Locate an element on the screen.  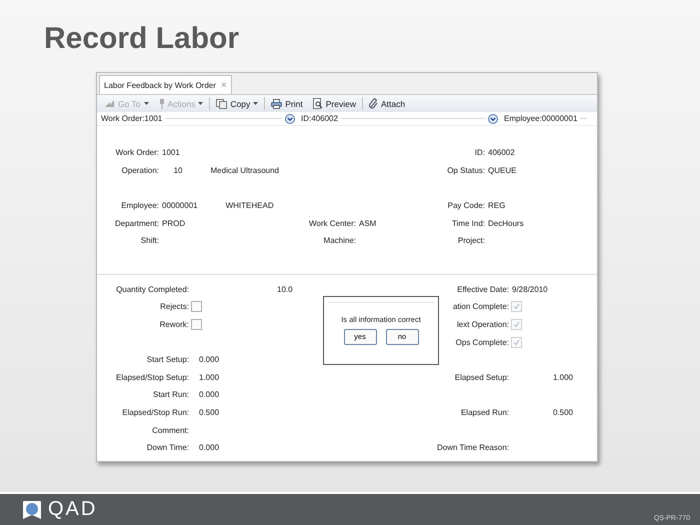
field-description: WHITEHEAD is located at coordinates (250, 205).